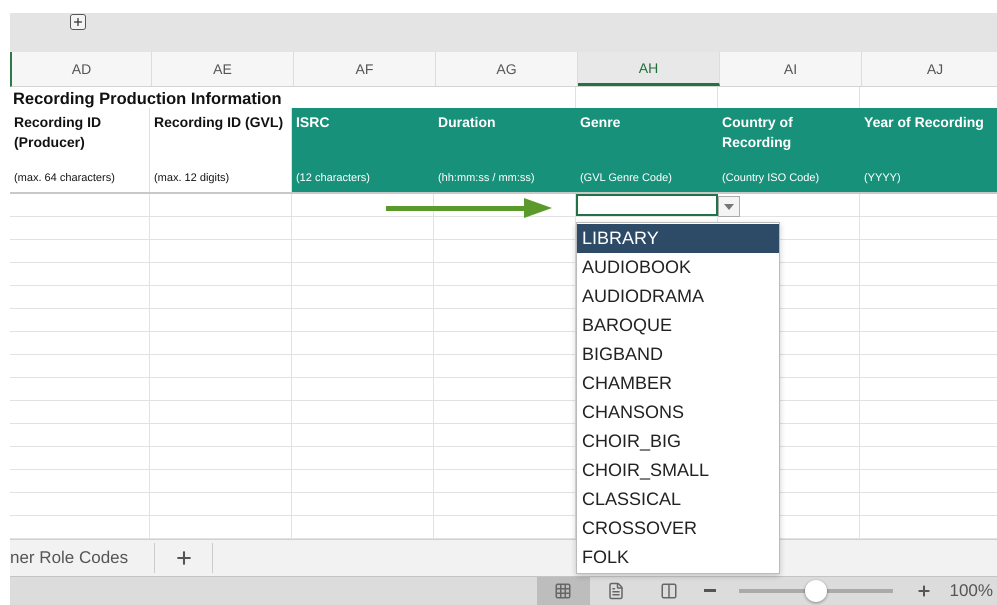  Describe the element at coordinates (487, 178) in the screenshot. I see `field-hint: (hh:mm:ss / mm:ss)` at that location.